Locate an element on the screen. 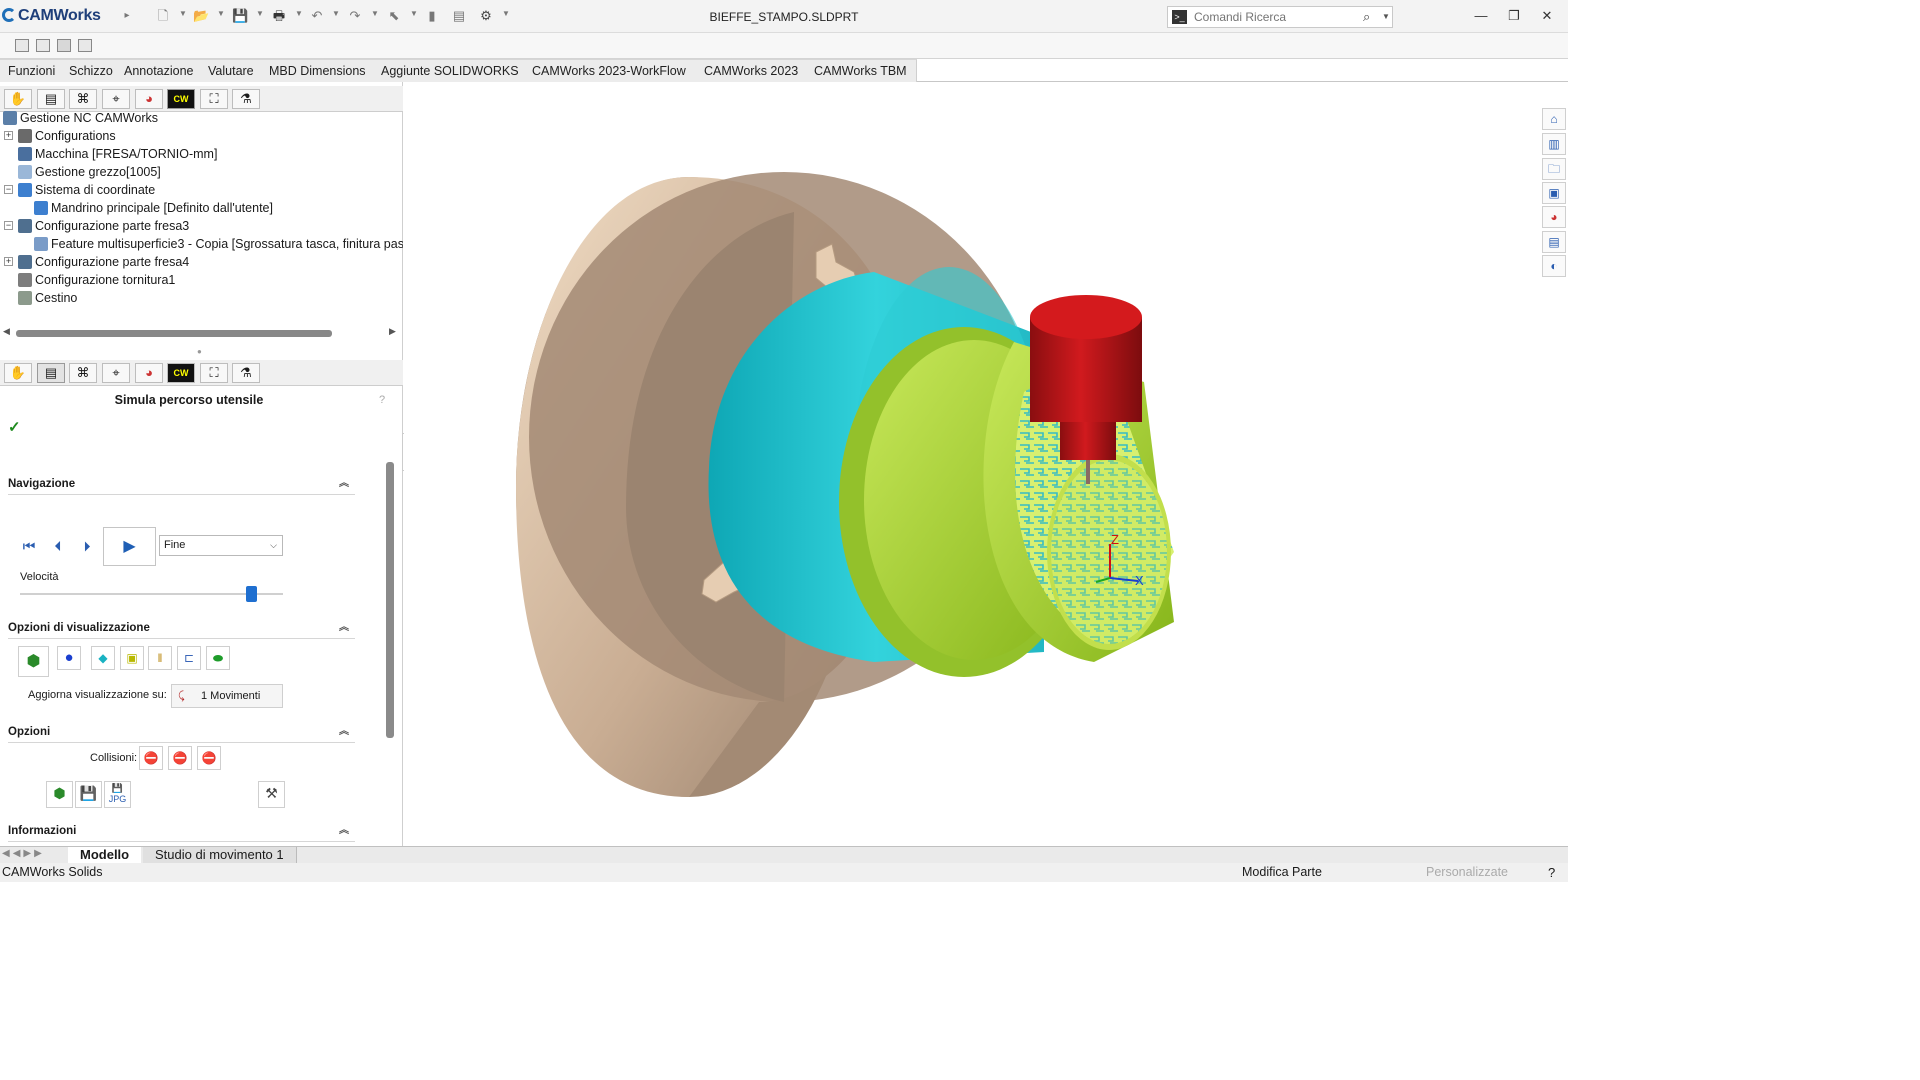  file-properties-icon: ▤ is located at coordinates (459, 16).